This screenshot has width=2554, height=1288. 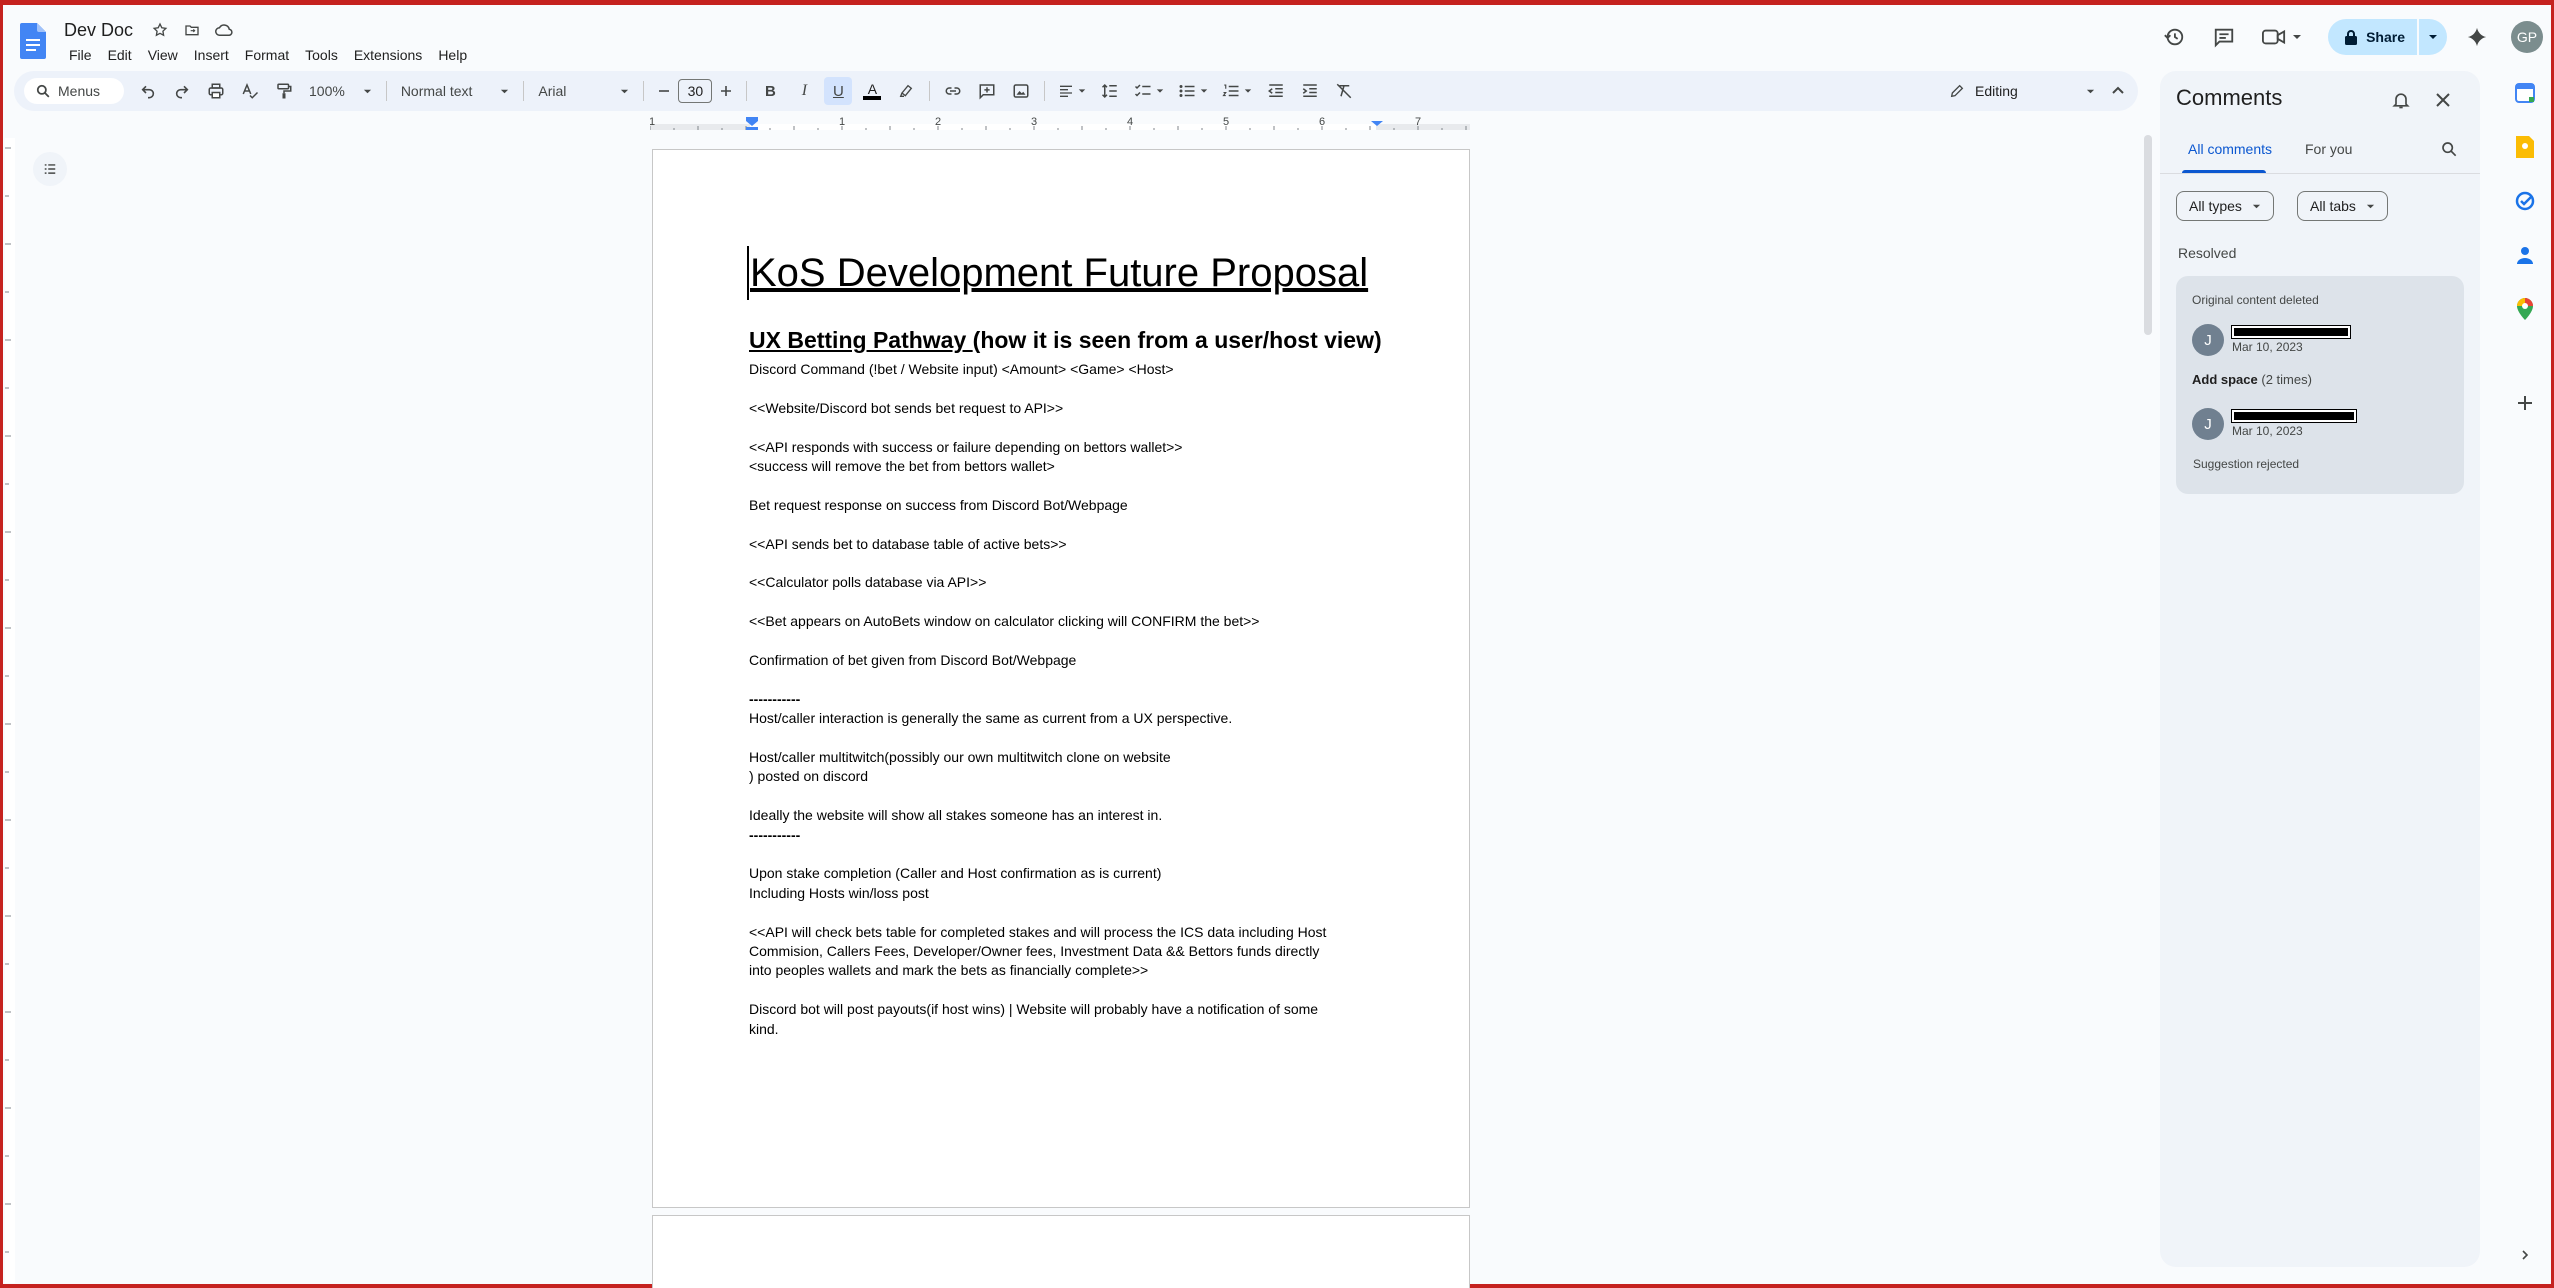 What do you see at coordinates (33, 41) in the screenshot?
I see `docs-logo-icon` at bounding box center [33, 41].